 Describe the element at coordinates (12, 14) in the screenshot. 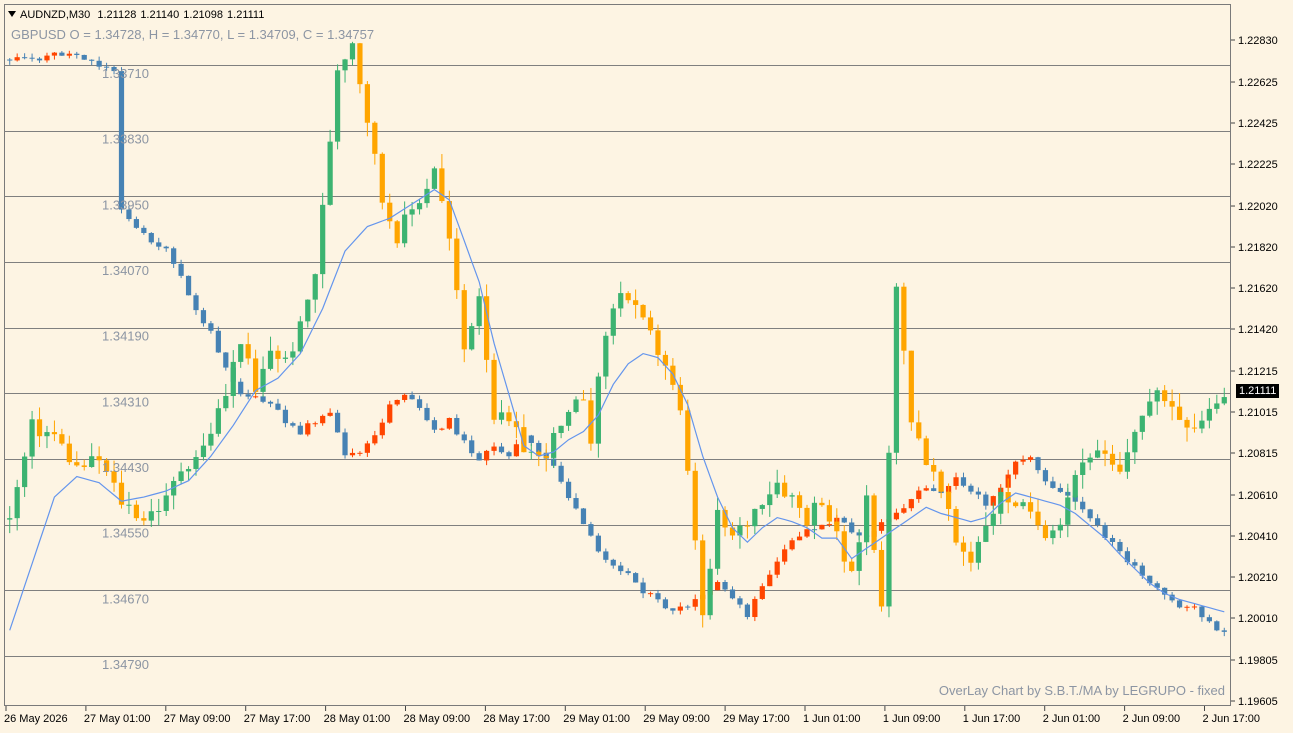

I see `dropdown-triangle-icon` at that location.